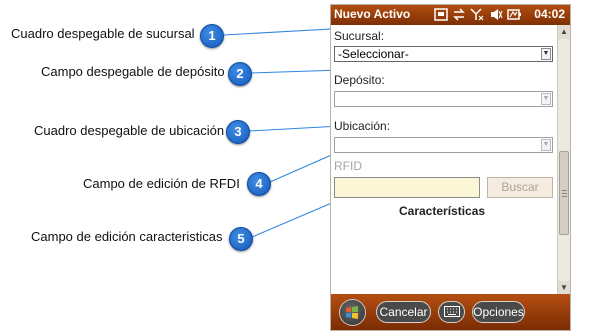 Image resolution: width=589 pixels, height=335 pixels. Describe the element at coordinates (498, 312) in the screenshot. I see `opciones-button: Opciones` at that location.